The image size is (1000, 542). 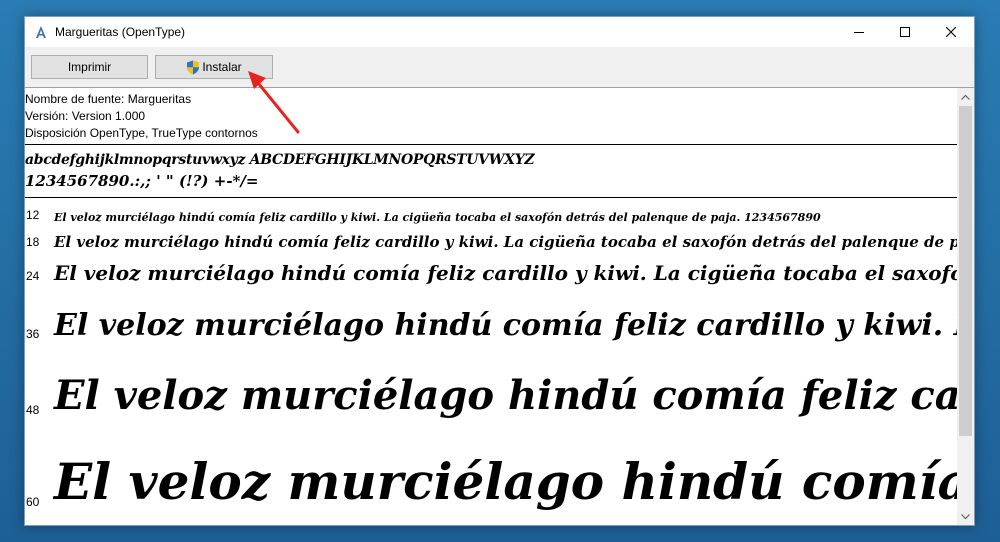 I want to click on close-icon, so click(x=951, y=32).